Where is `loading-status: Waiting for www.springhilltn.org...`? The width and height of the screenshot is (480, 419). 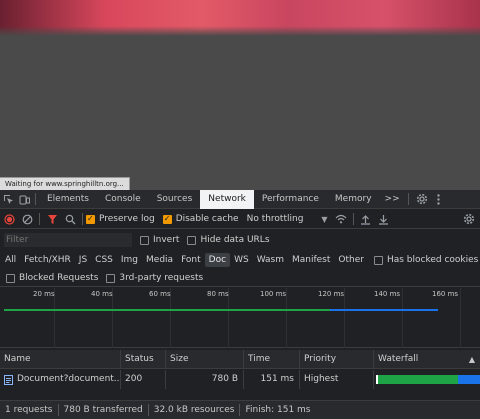 loading-status: Waiting for www.springhilltn.org... is located at coordinates (65, 183).